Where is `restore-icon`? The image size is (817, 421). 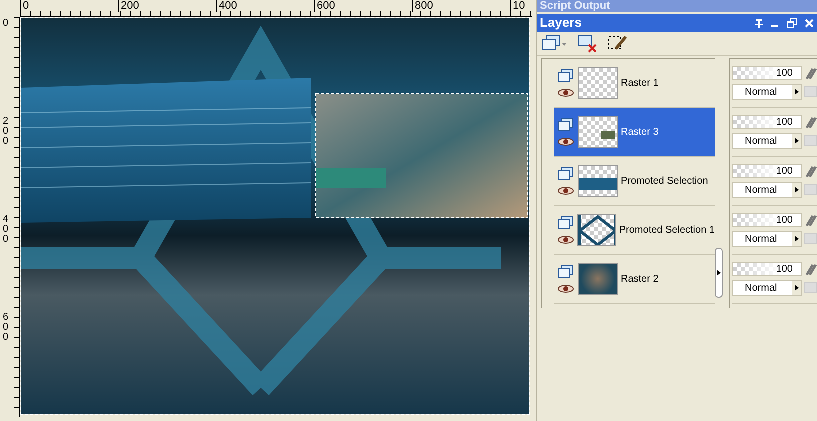
restore-icon is located at coordinates (792, 23).